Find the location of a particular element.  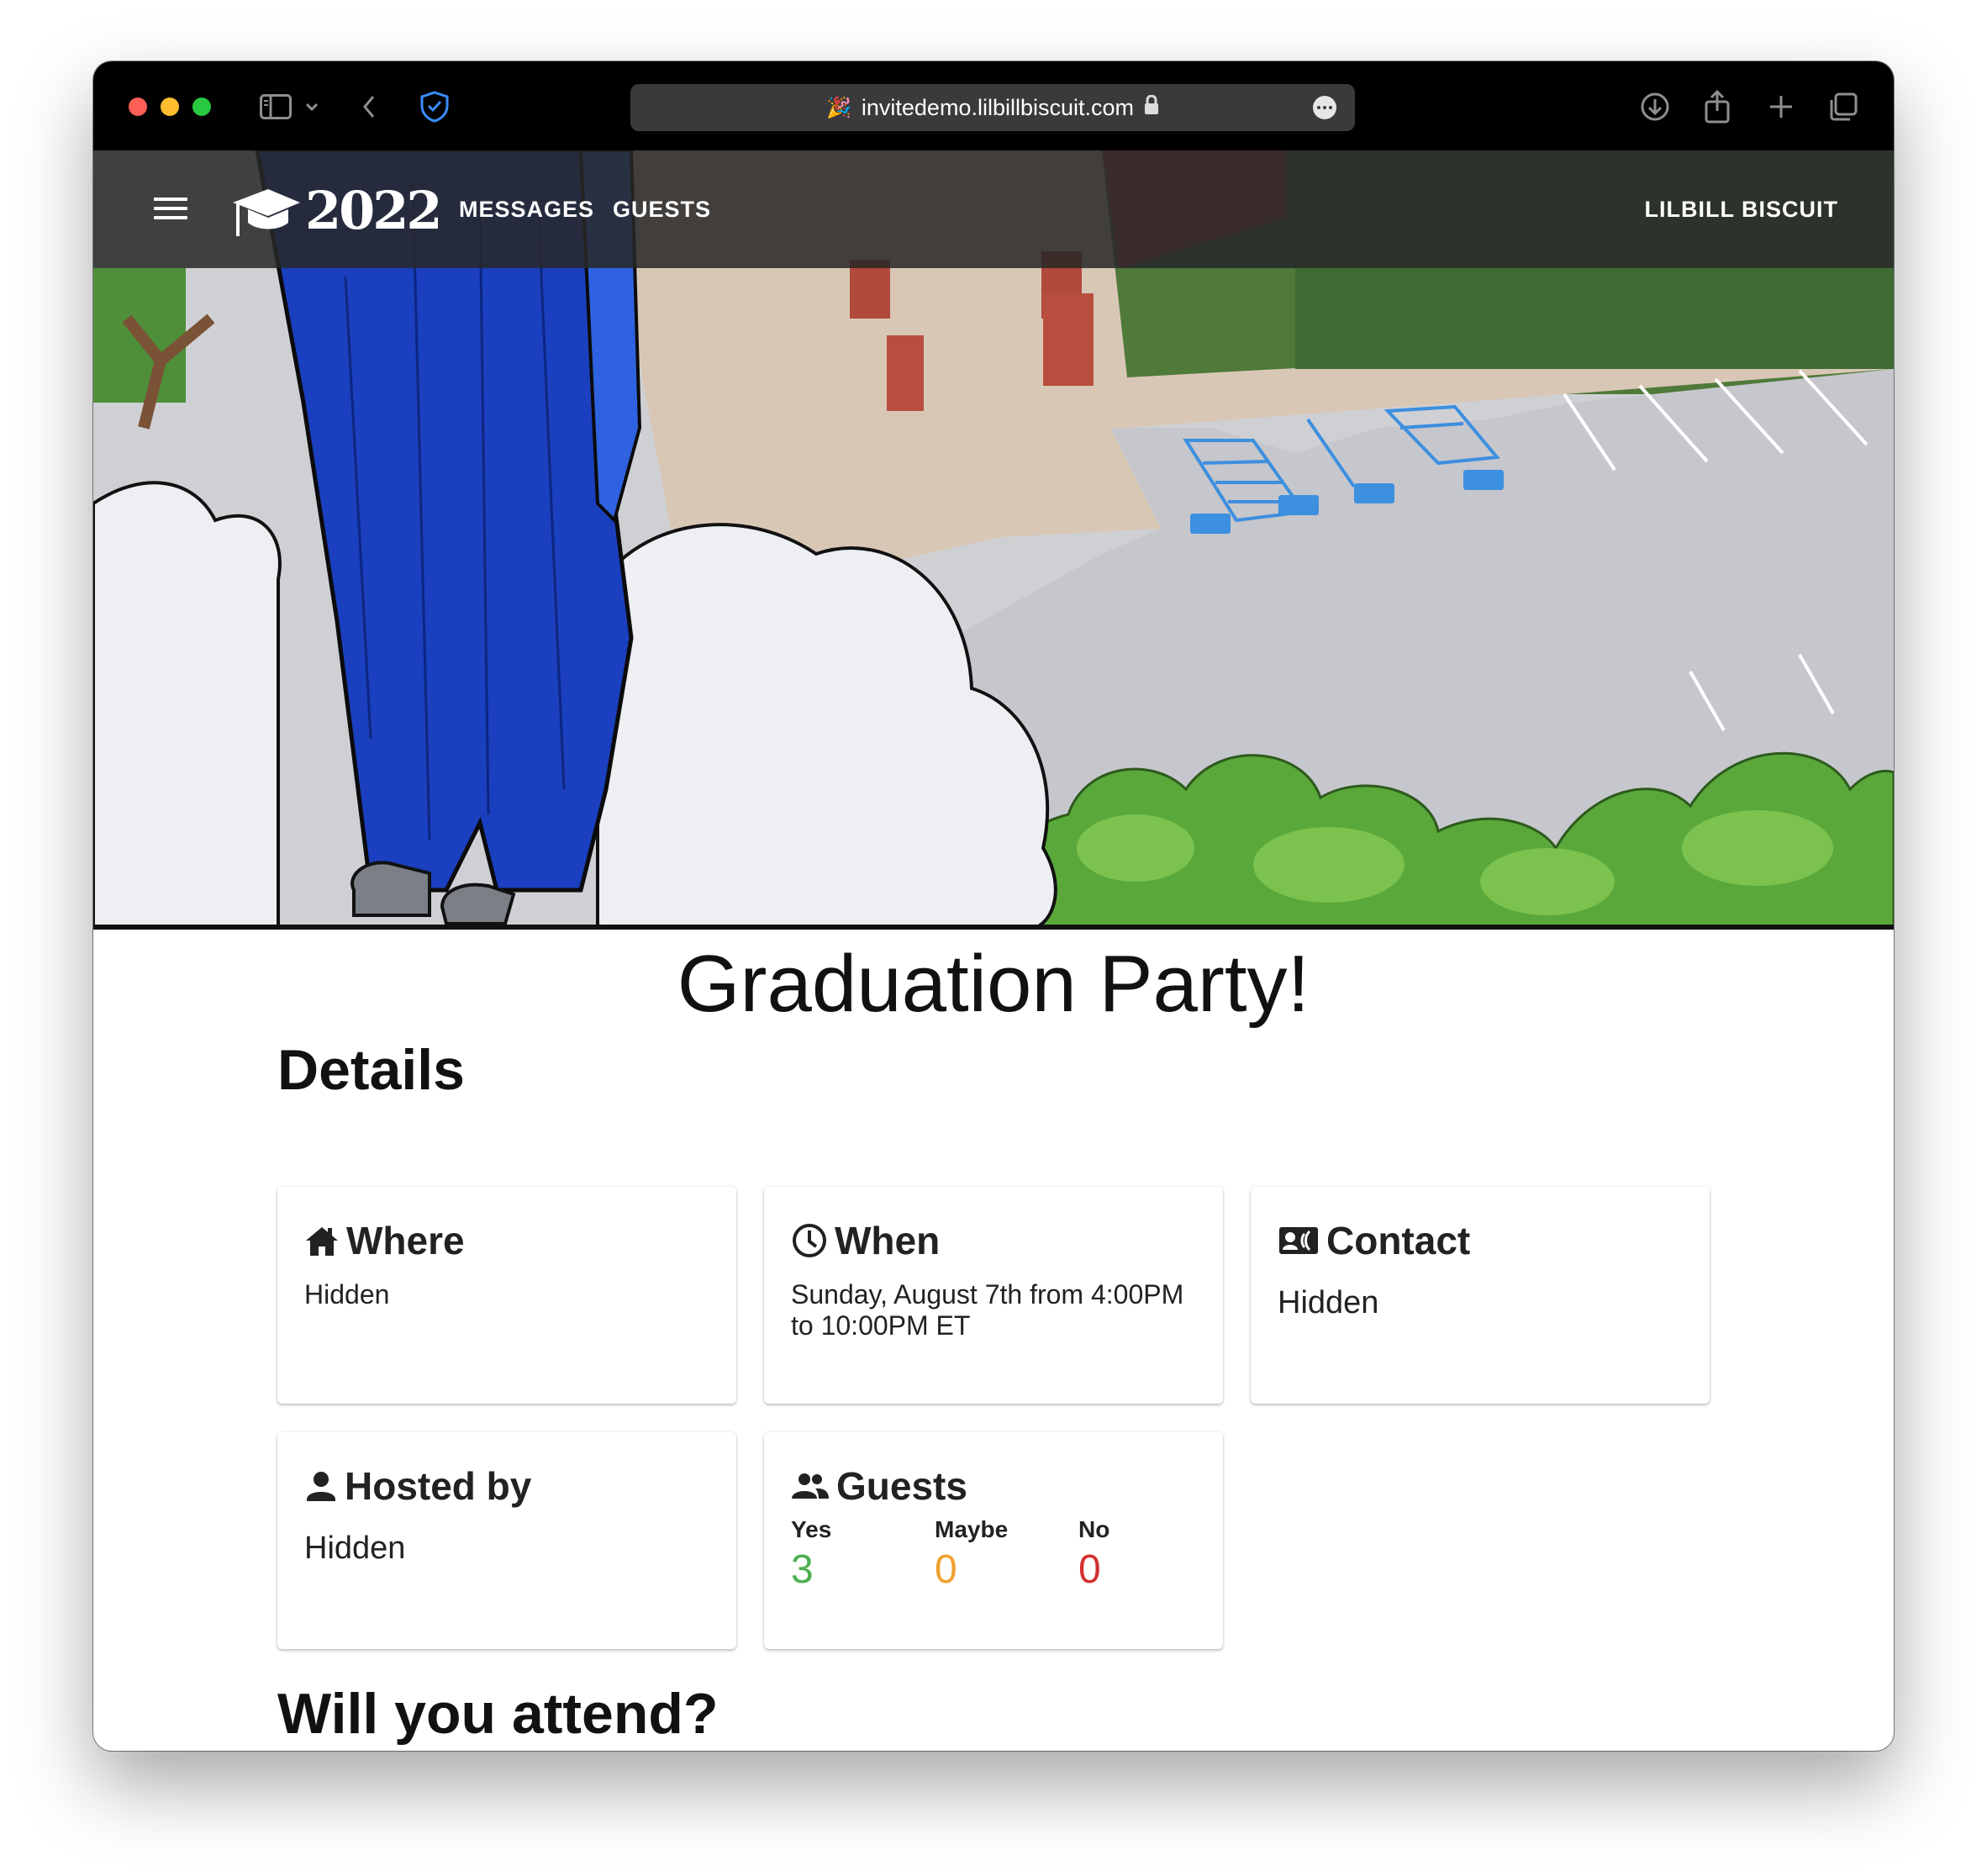

graduation-cap-icon is located at coordinates (266, 212).